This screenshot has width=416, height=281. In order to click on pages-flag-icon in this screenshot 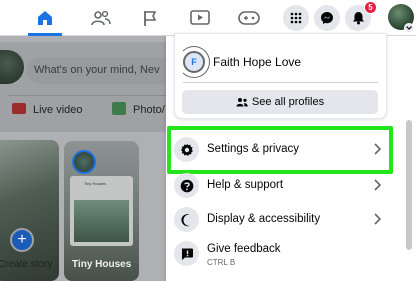, I will do `click(150, 18)`.